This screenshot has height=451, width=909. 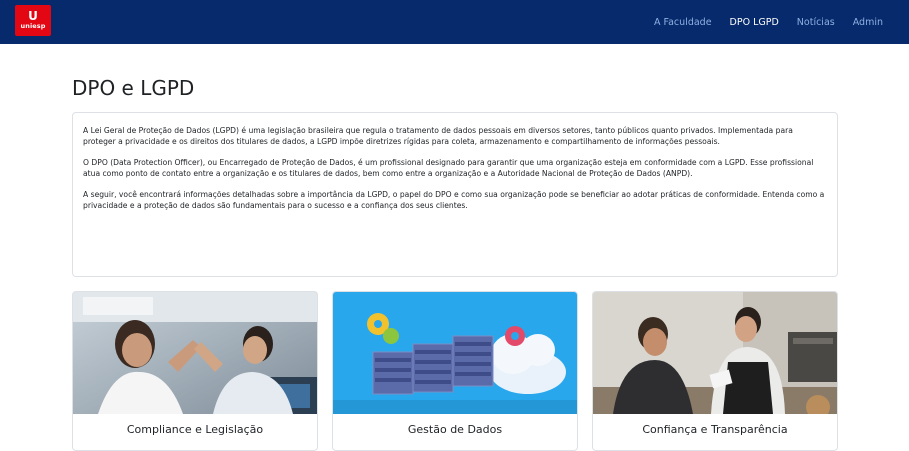 I want to click on nav-link-admin: Admin, so click(x=868, y=22).